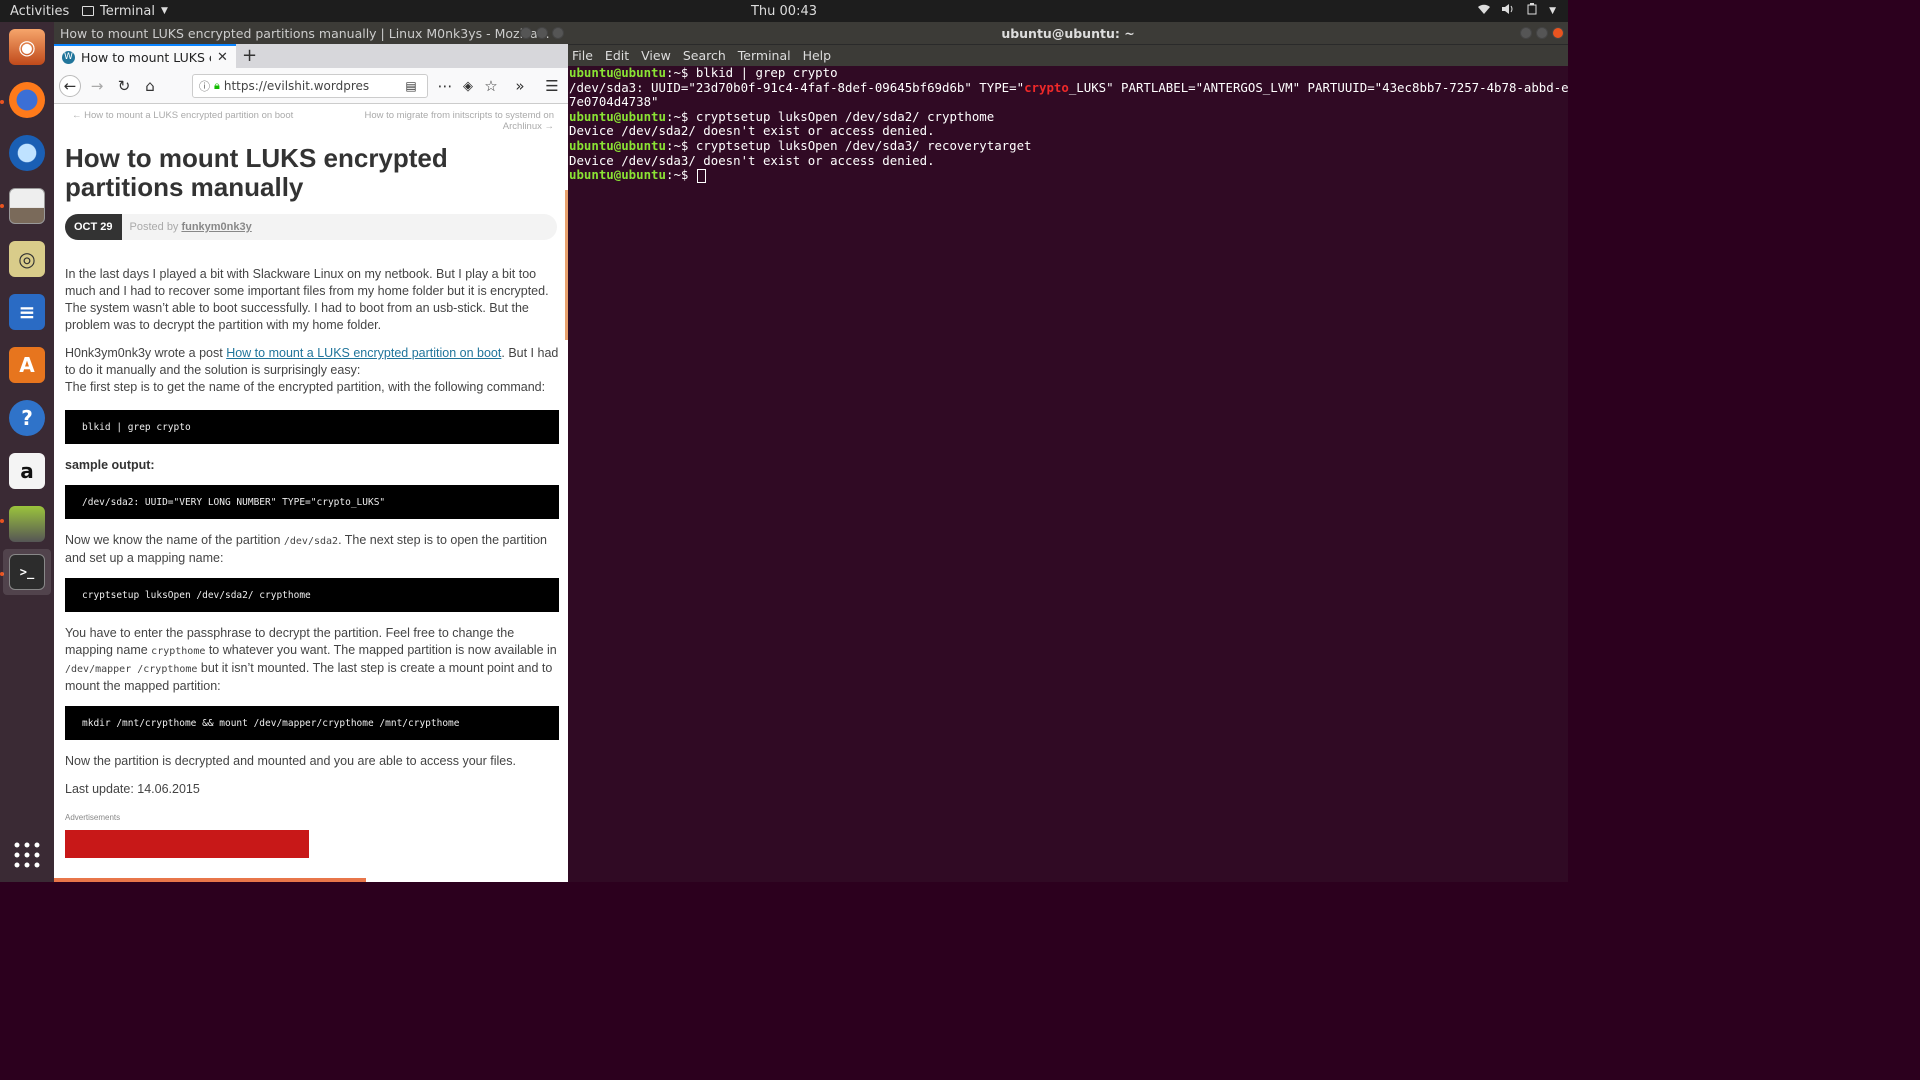 This screenshot has width=1920, height=1080. What do you see at coordinates (311, 541) in the screenshot?
I see `inline-code: /dev/sda2` at bounding box center [311, 541].